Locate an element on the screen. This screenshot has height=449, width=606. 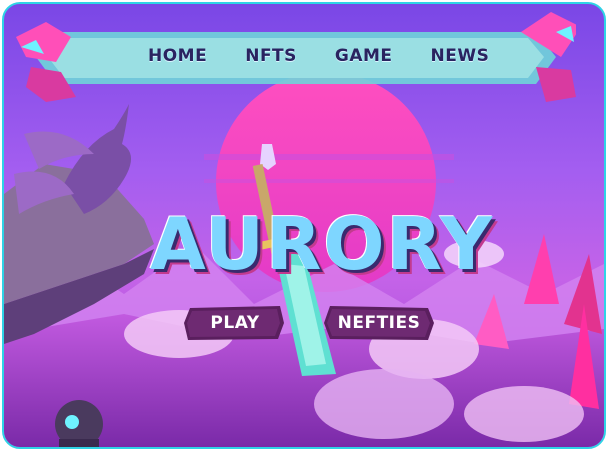
nav-link-nfts: NFTS is located at coordinates (271, 56).